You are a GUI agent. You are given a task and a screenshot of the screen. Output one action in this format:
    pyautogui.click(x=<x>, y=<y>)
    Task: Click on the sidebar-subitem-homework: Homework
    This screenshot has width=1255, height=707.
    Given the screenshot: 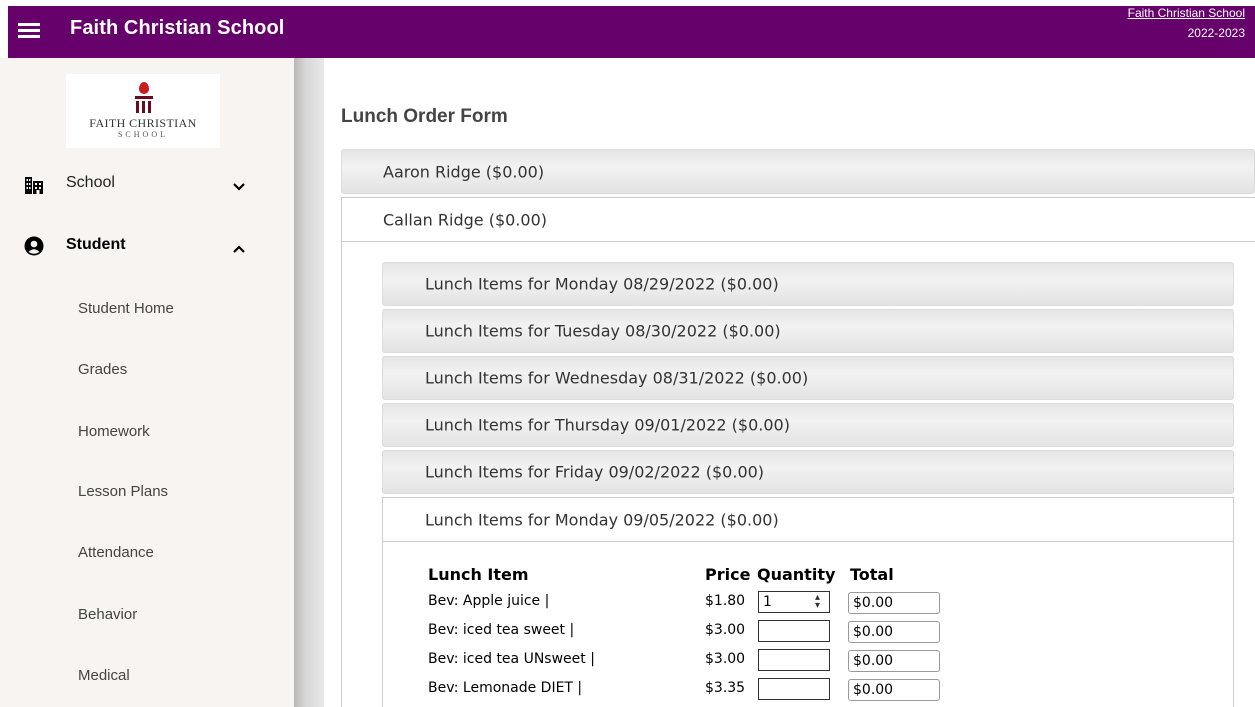 What is the action you would take?
    pyautogui.click(x=114, y=431)
    